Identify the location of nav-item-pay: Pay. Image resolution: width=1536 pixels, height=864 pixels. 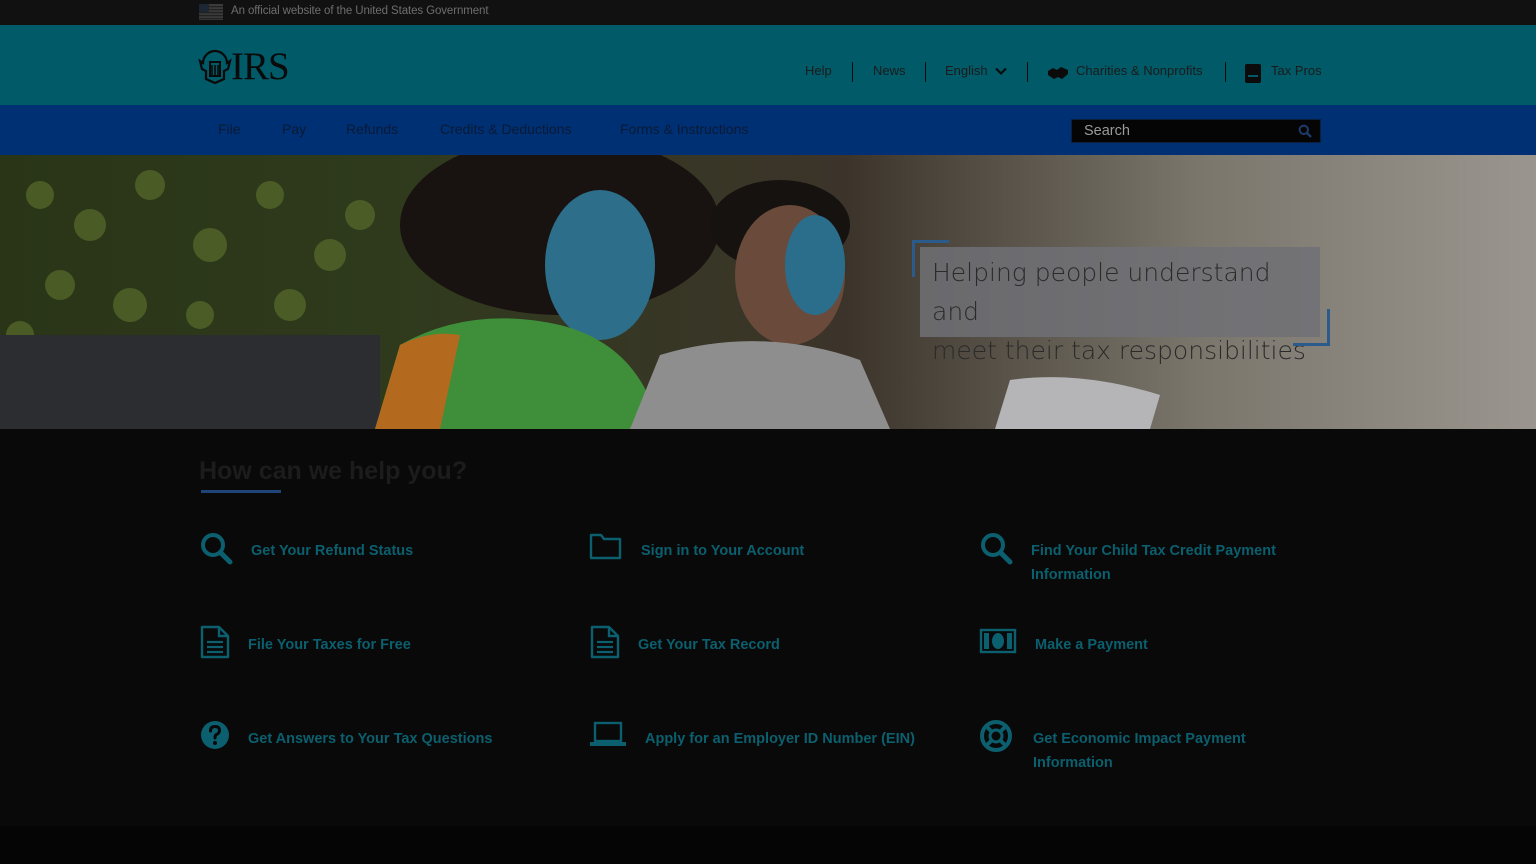
(294, 129).